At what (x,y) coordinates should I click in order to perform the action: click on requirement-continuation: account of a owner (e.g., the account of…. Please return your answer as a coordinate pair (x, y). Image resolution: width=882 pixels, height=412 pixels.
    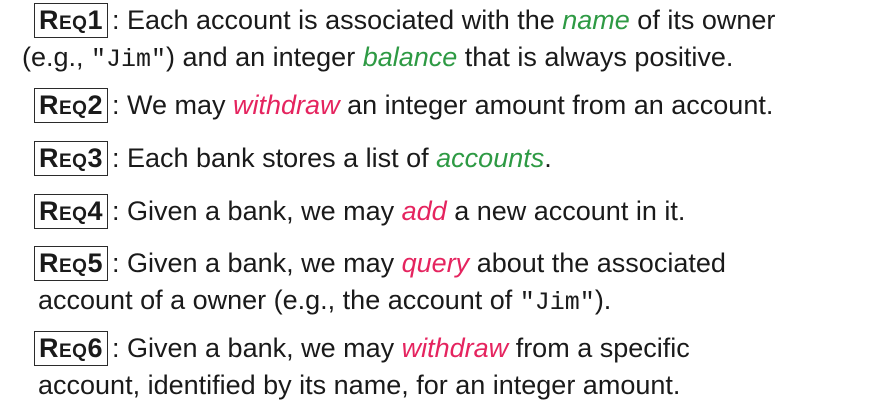
    Looking at the image, I should click on (456, 301).